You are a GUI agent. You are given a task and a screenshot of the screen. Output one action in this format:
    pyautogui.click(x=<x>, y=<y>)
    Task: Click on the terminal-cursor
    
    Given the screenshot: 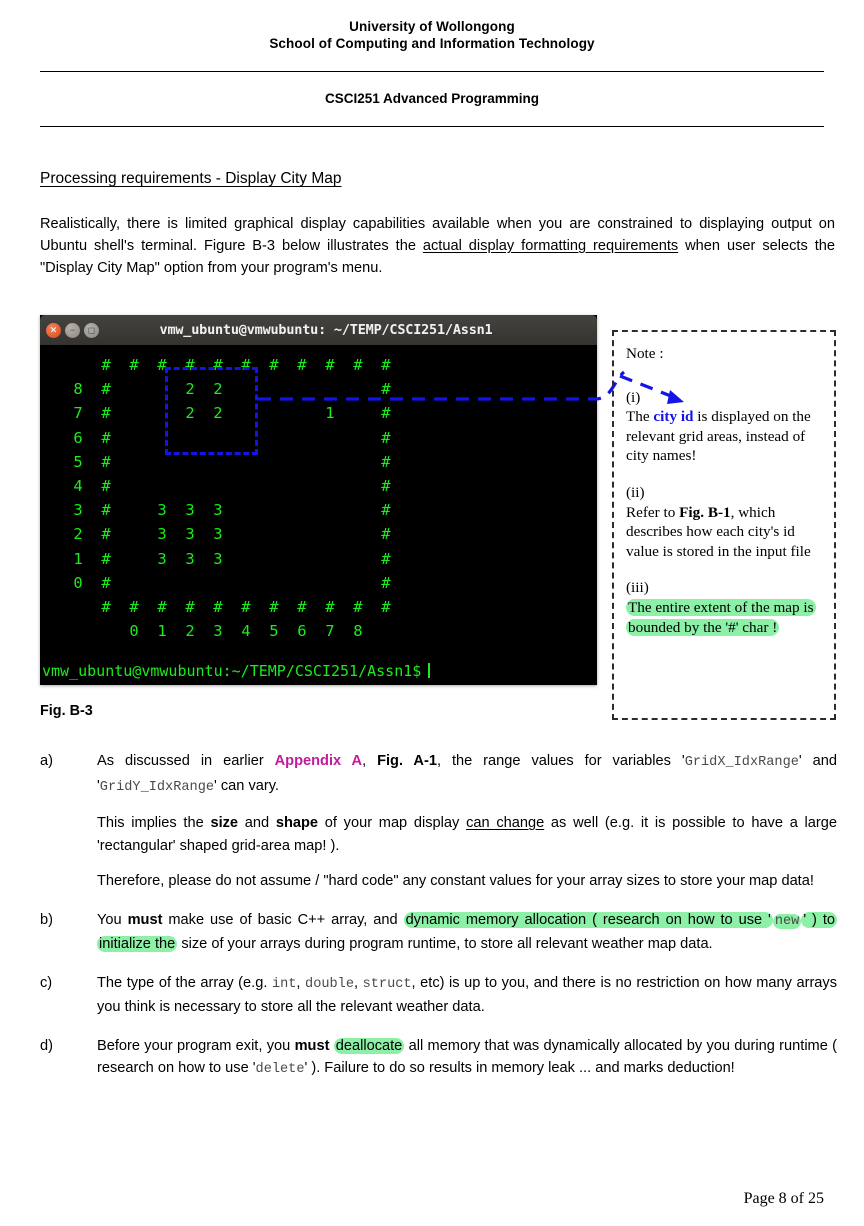 What is the action you would take?
    pyautogui.click(x=429, y=670)
    